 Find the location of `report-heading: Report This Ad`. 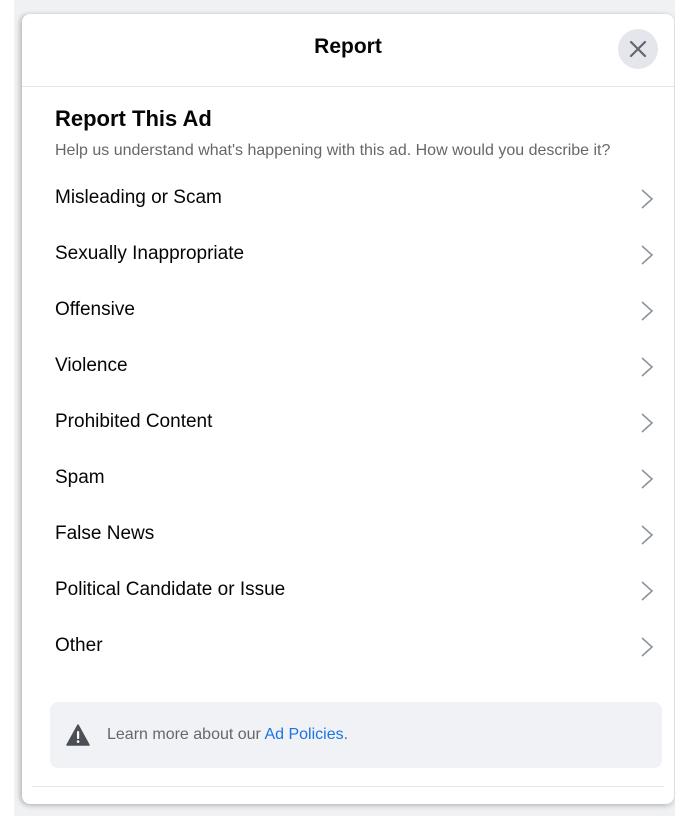

report-heading: Report This Ad is located at coordinates (133, 118).